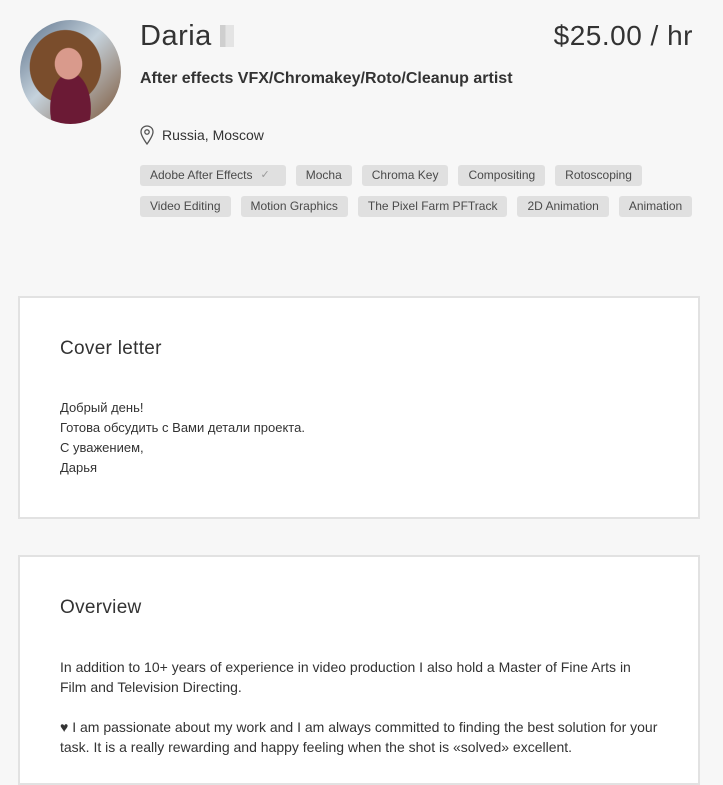 The width and height of the screenshot is (723, 785). I want to click on skill-label: Chroma Key, so click(405, 175).